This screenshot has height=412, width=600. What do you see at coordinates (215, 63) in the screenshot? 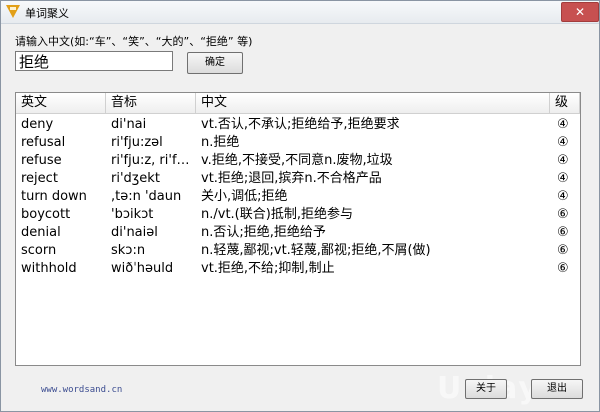
I see `ok-button: 确定` at bounding box center [215, 63].